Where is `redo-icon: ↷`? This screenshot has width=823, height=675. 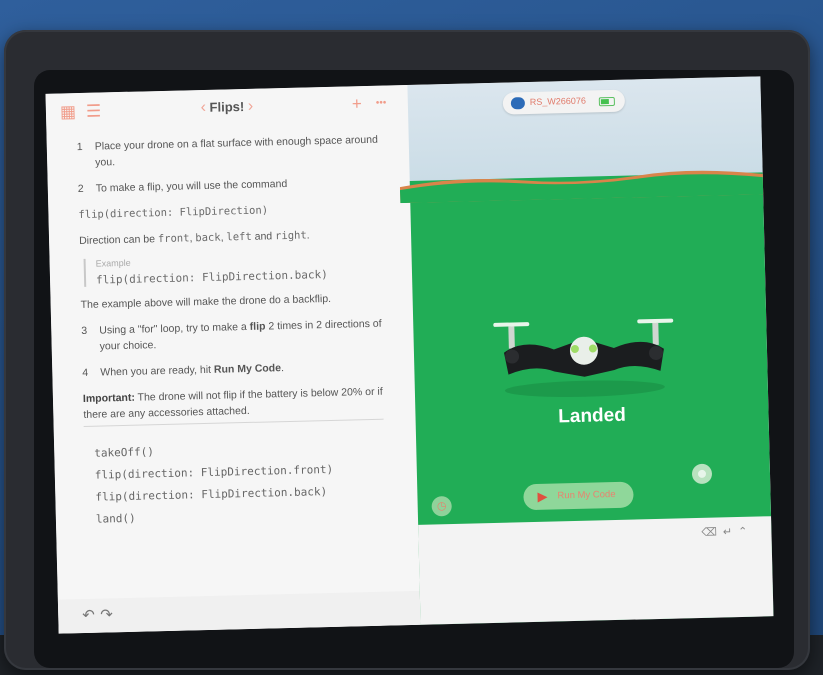 redo-icon: ↷ is located at coordinates (106, 614).